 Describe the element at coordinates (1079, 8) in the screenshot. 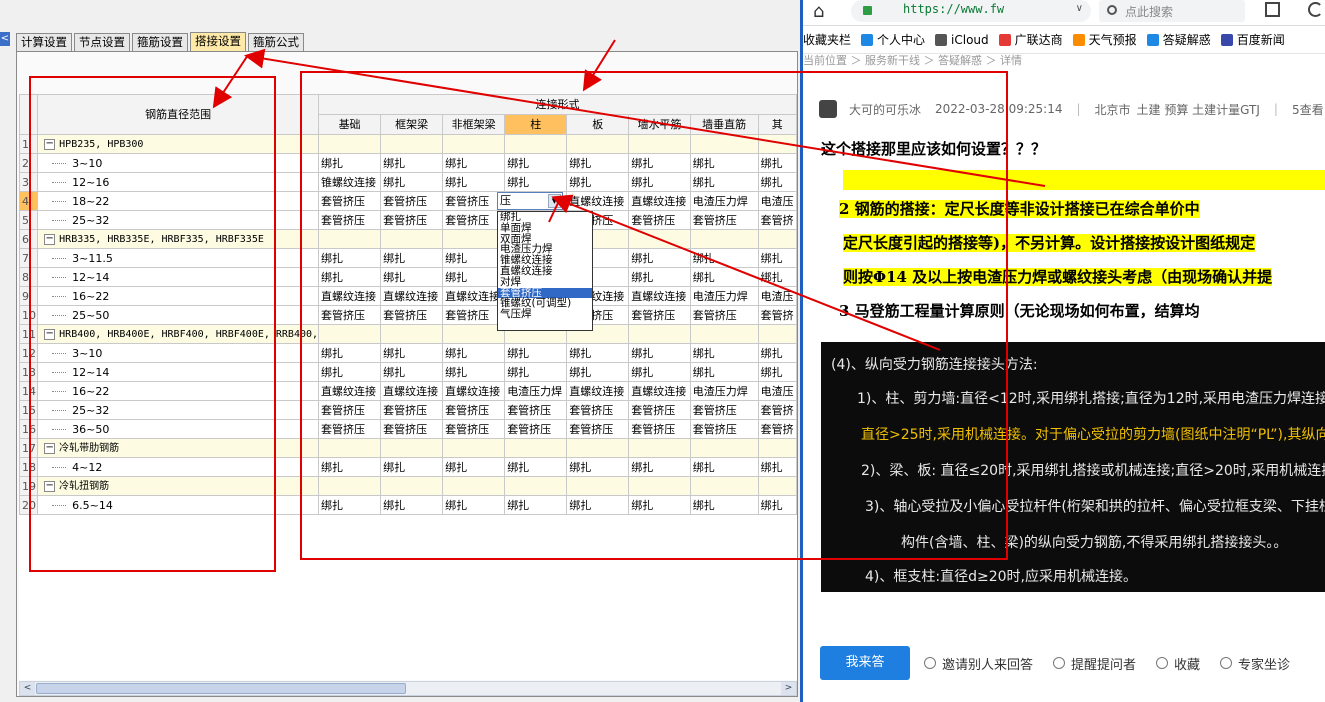

I see `chevron-down-icon: ∨` at that location.